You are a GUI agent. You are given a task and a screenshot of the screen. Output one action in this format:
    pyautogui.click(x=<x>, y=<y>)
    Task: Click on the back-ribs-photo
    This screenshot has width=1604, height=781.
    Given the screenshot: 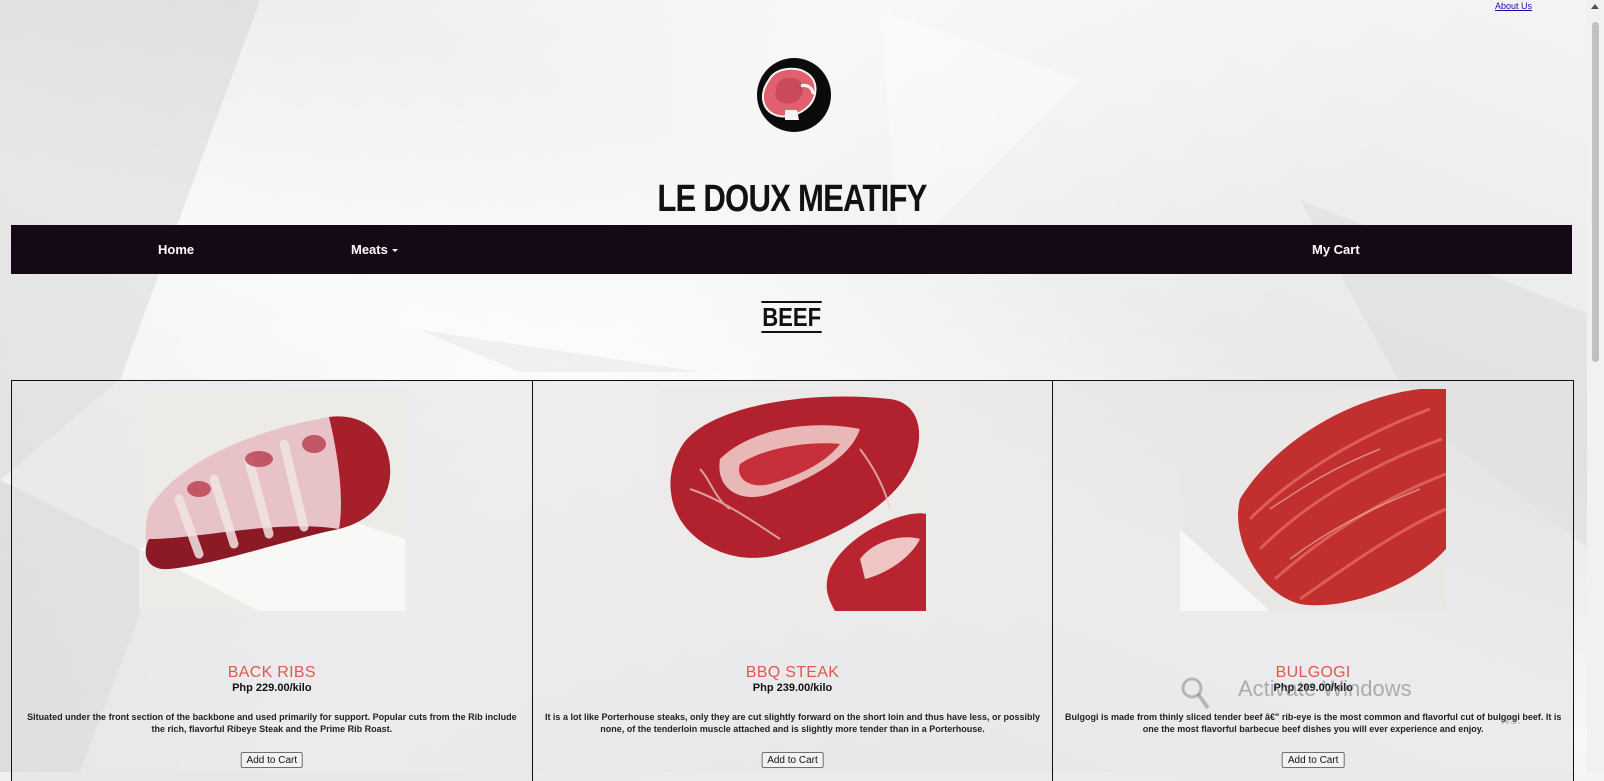 What is the action you would take?
    pyautogui.click(x=271, y=500)
    